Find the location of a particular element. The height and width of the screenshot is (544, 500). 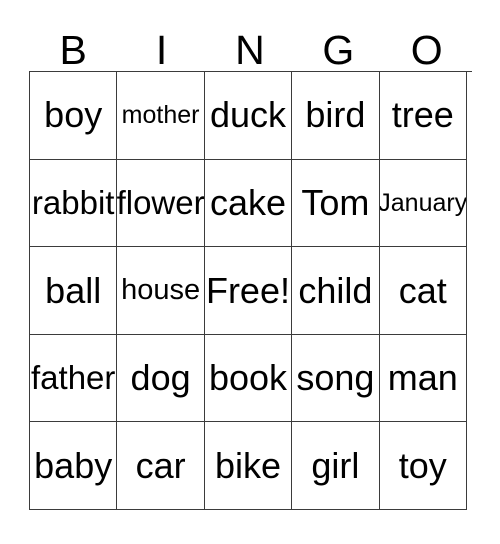

bingo-cell-label: cake is located at coordinates (247, 202).